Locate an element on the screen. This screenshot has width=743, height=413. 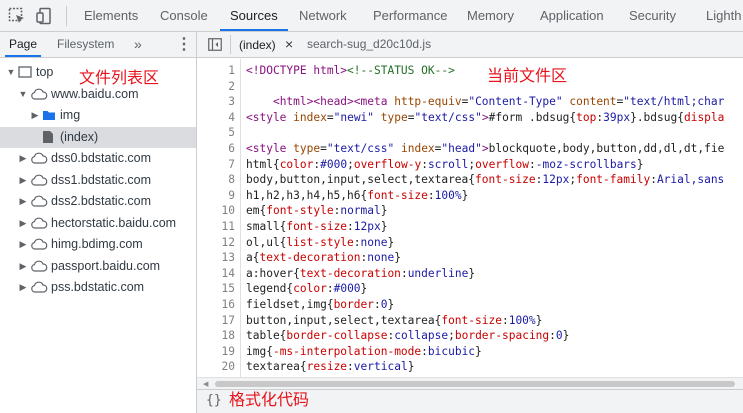
code-text: a:hover{text-decoration:underline} is located at coordinates (361, 273).